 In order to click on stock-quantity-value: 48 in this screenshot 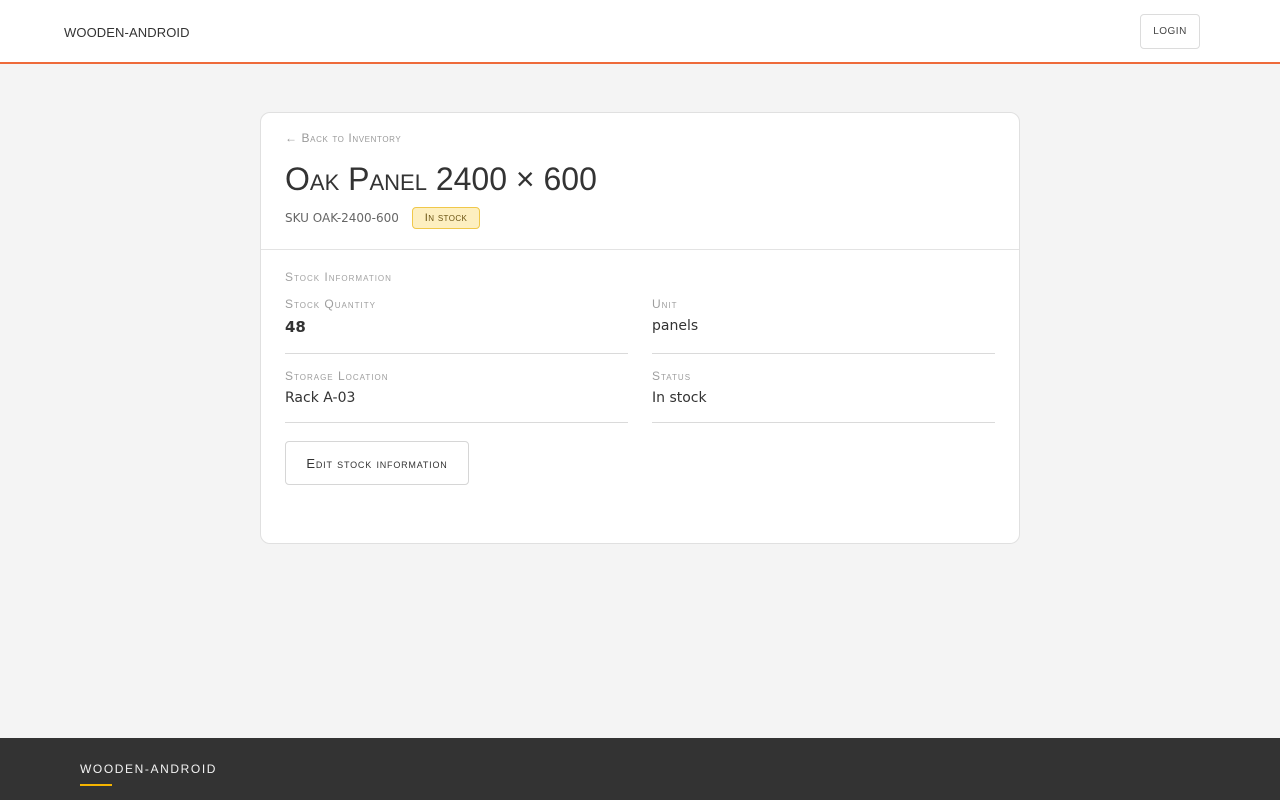, I will do `click(295, 327)`.